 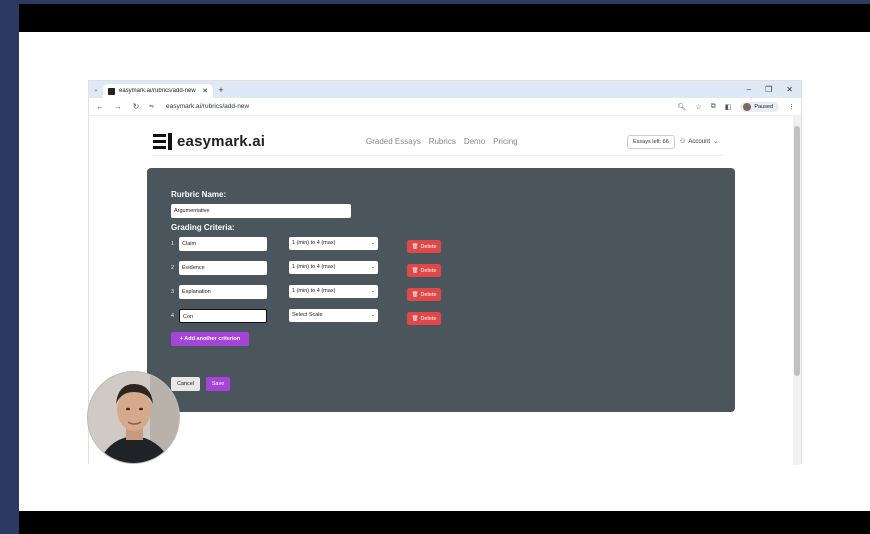 What do you see at coordinates (505, 141) in the screenshot?
I see `nav-pricing: Pricing` at bounding box center [505, 141].